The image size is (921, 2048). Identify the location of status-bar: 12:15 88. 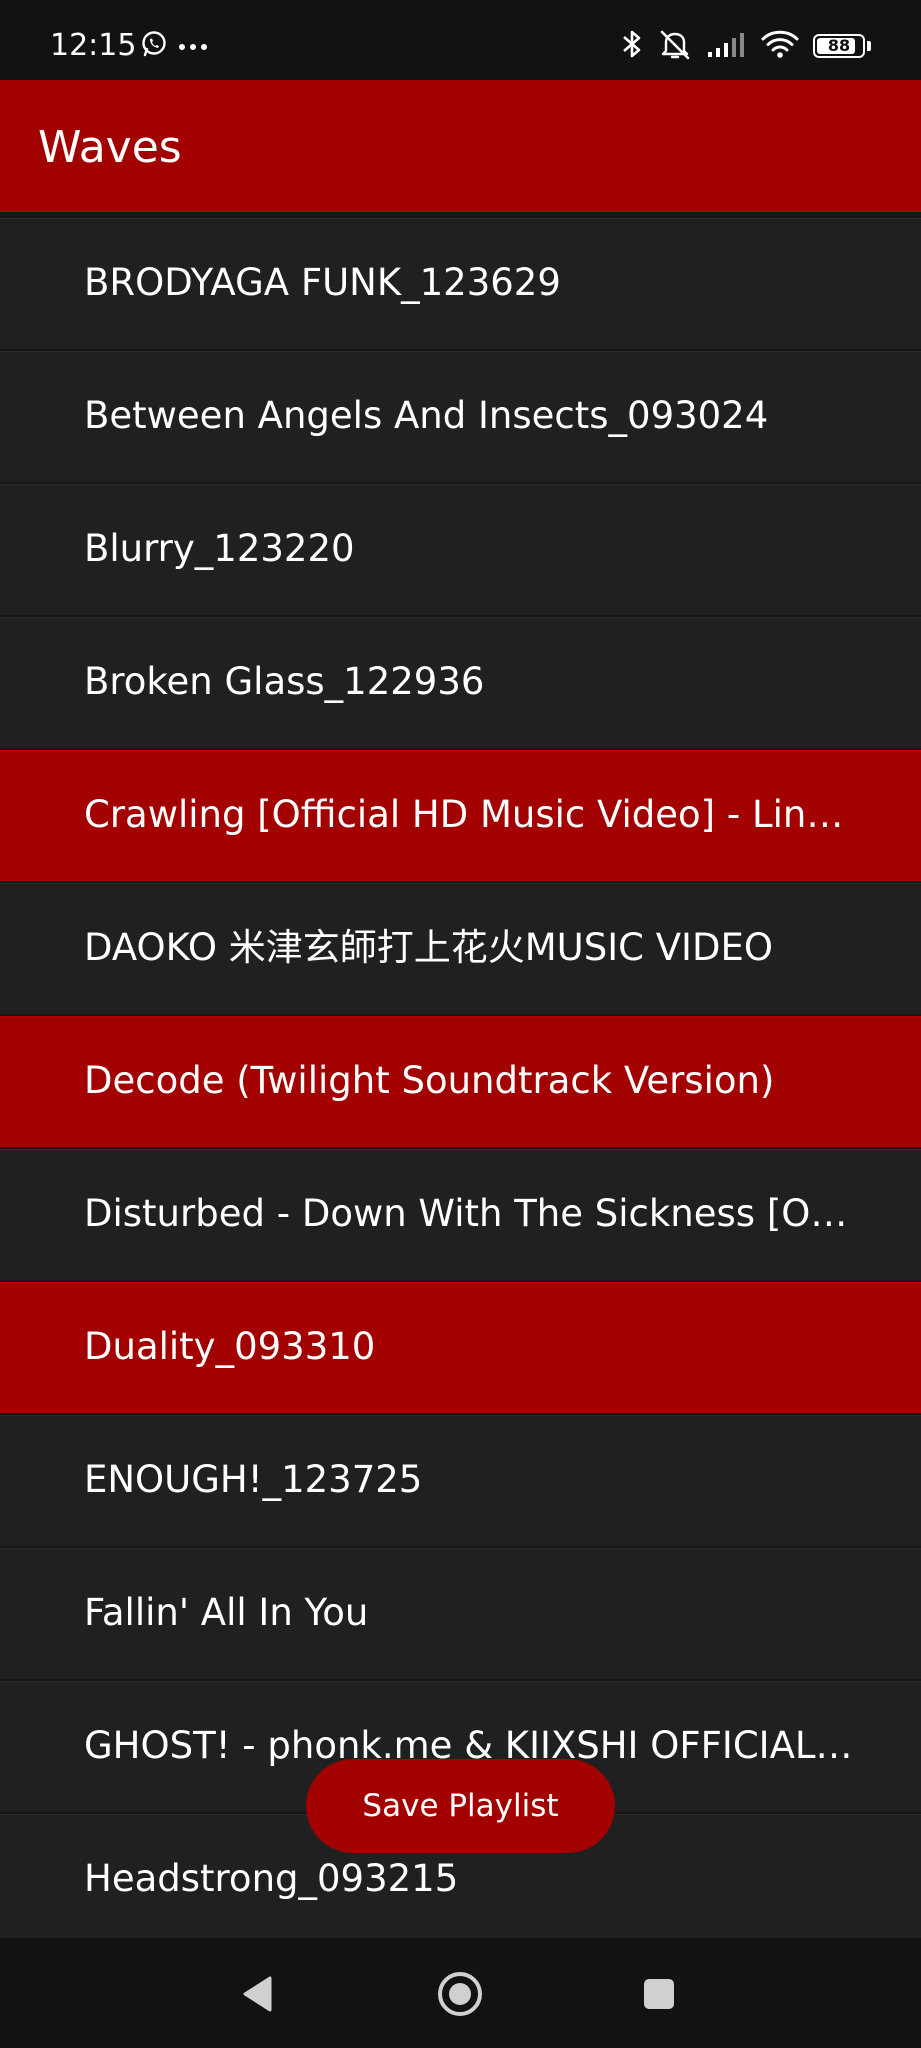
(460, 40).